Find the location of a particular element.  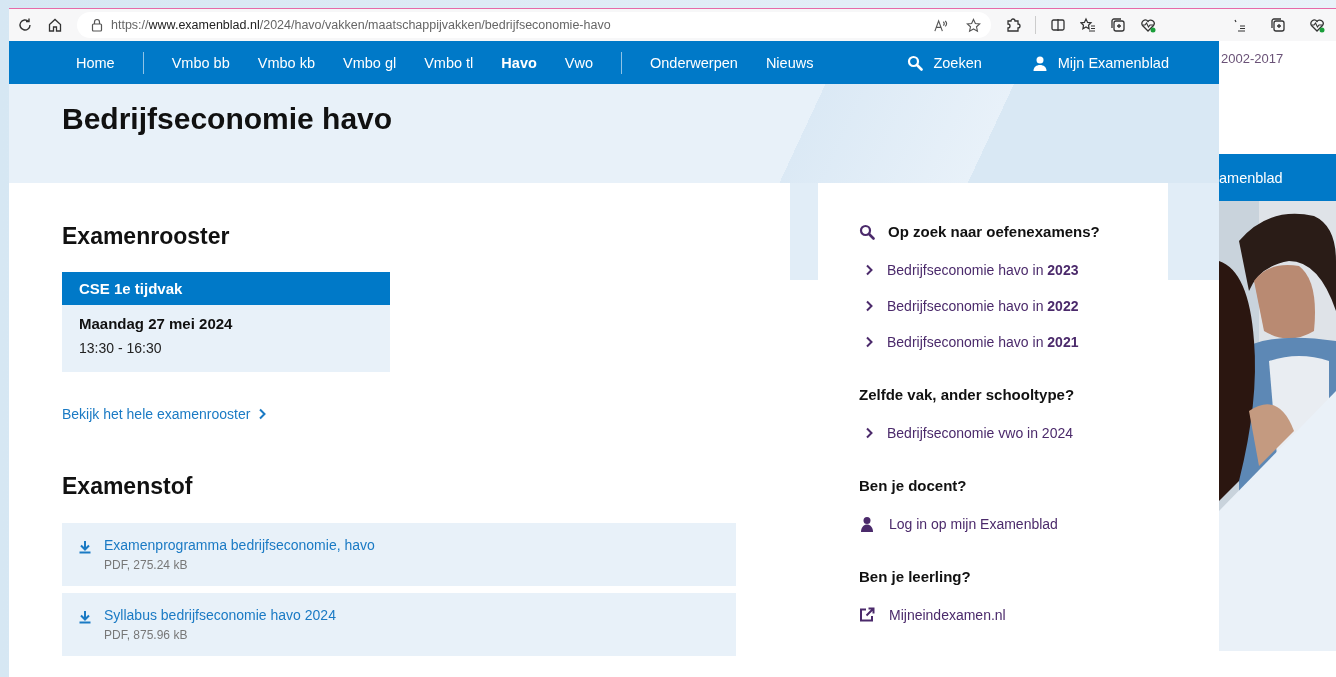

section-heading: Examenstof is located at coordinates (128, 486).